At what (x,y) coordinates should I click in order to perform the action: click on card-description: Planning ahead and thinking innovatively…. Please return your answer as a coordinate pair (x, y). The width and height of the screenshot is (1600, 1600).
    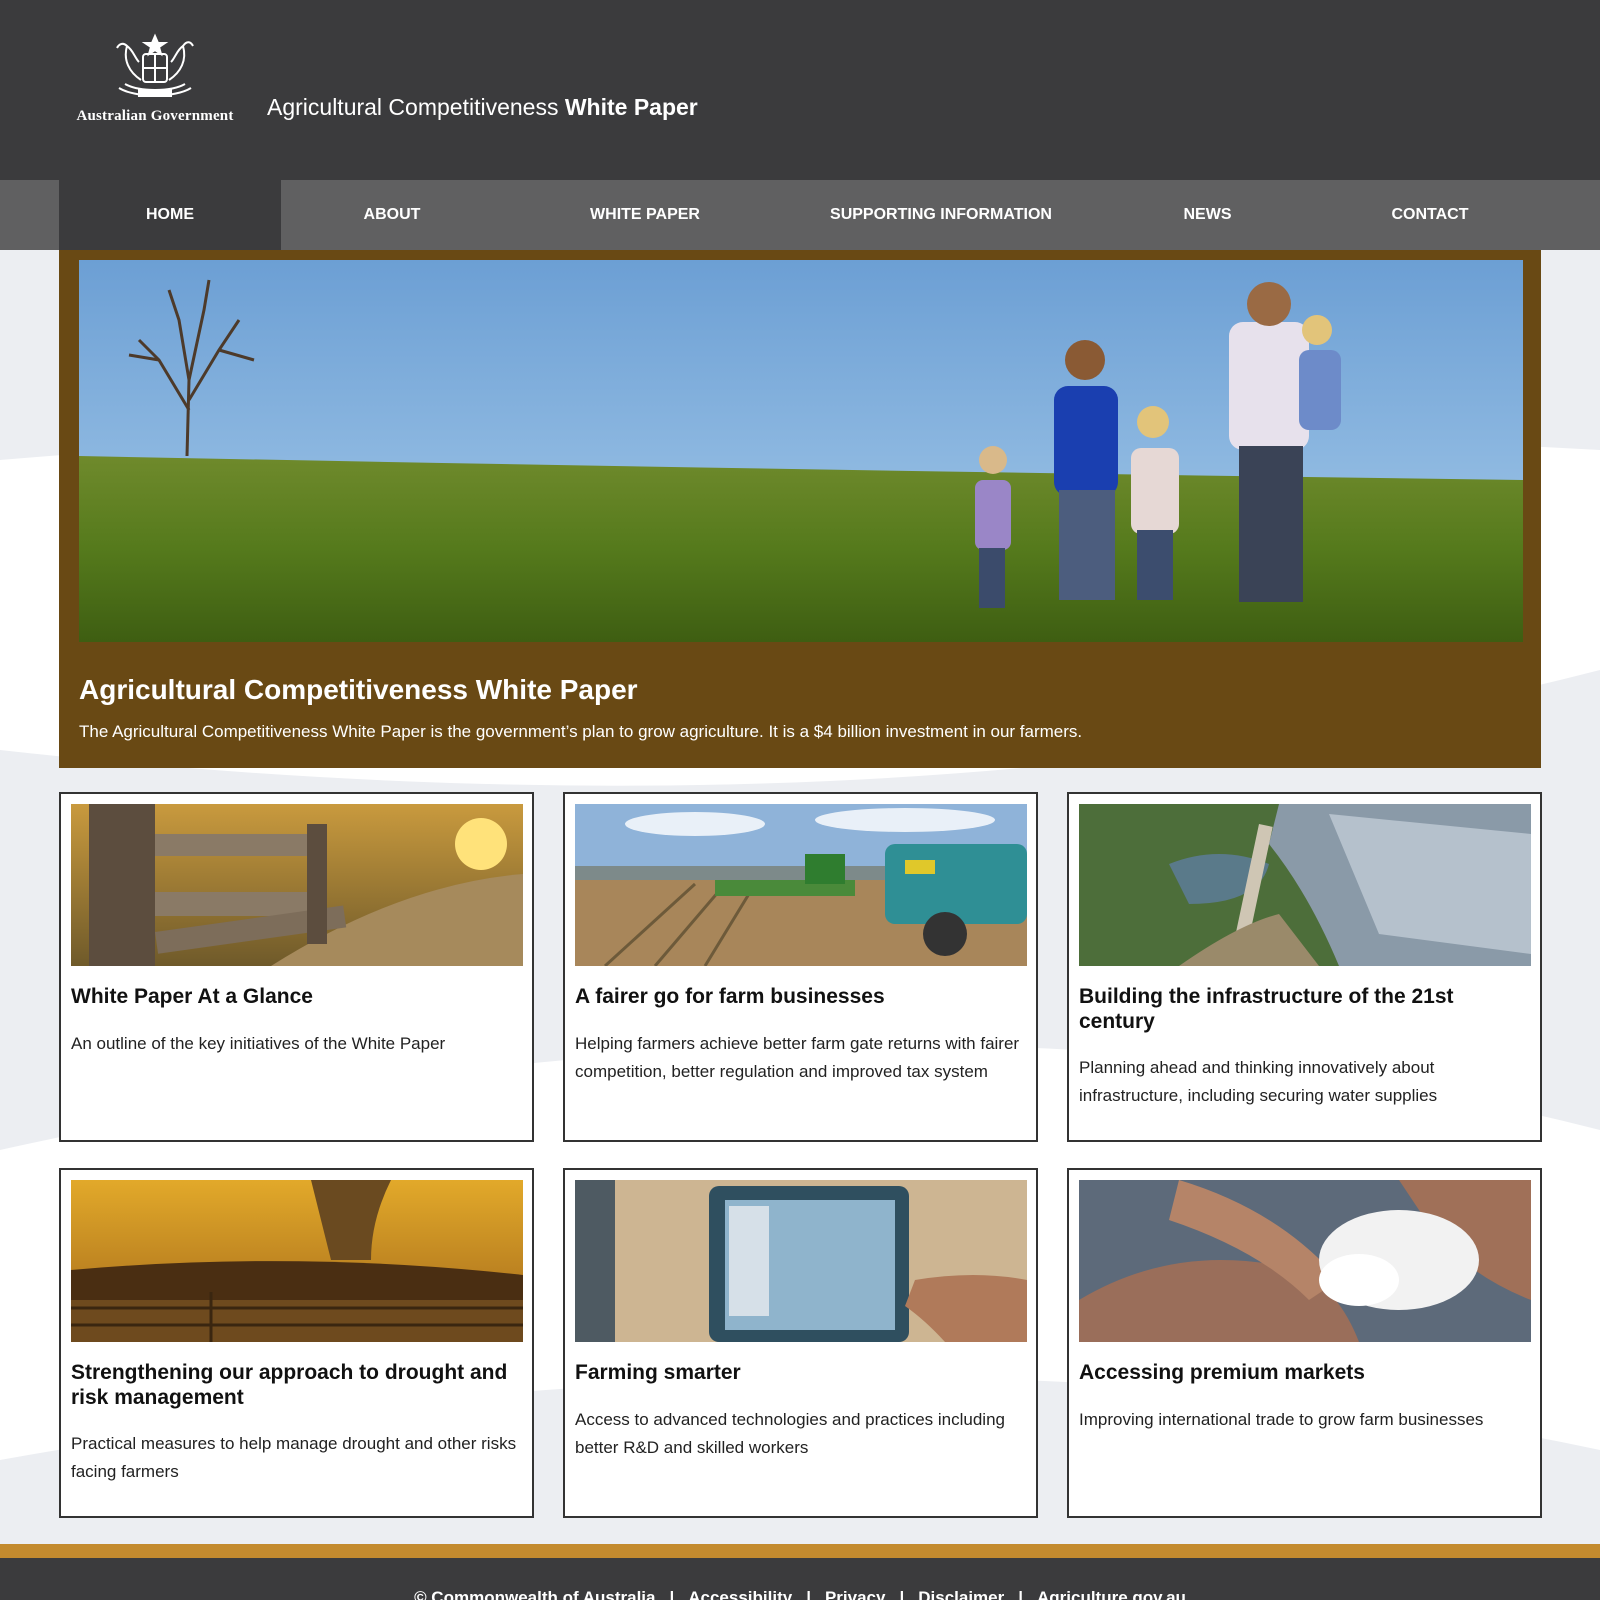
    Looking at the image, I should click on (1258, 1081).